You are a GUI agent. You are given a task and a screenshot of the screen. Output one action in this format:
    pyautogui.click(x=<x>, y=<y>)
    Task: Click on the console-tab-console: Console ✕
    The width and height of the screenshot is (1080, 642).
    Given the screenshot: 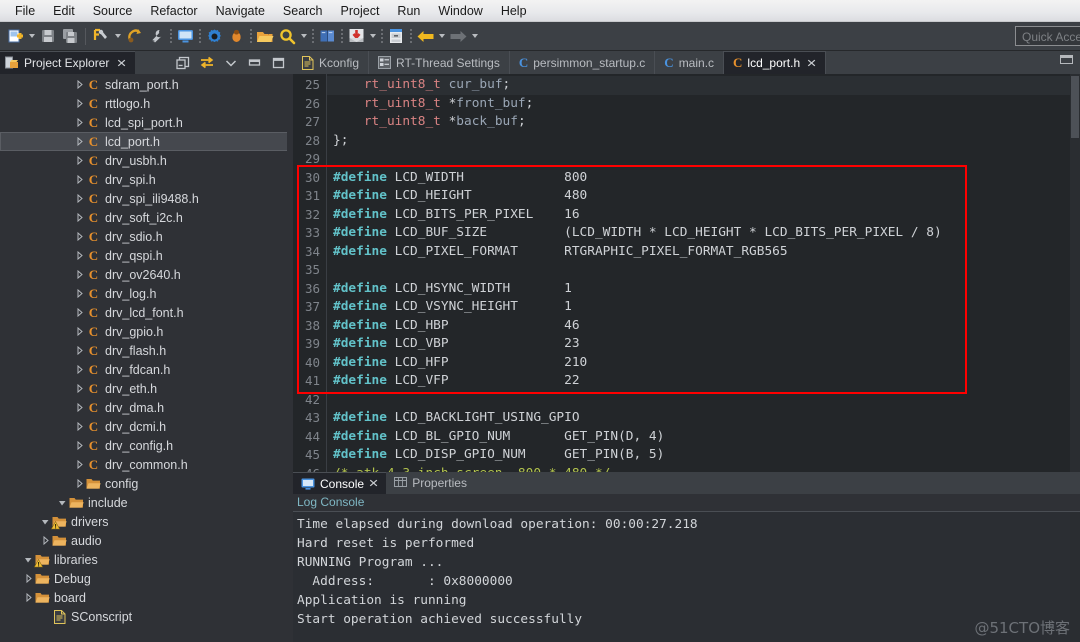 What is the action you would take?
    pyautogui.click(x=340, y=483)
    